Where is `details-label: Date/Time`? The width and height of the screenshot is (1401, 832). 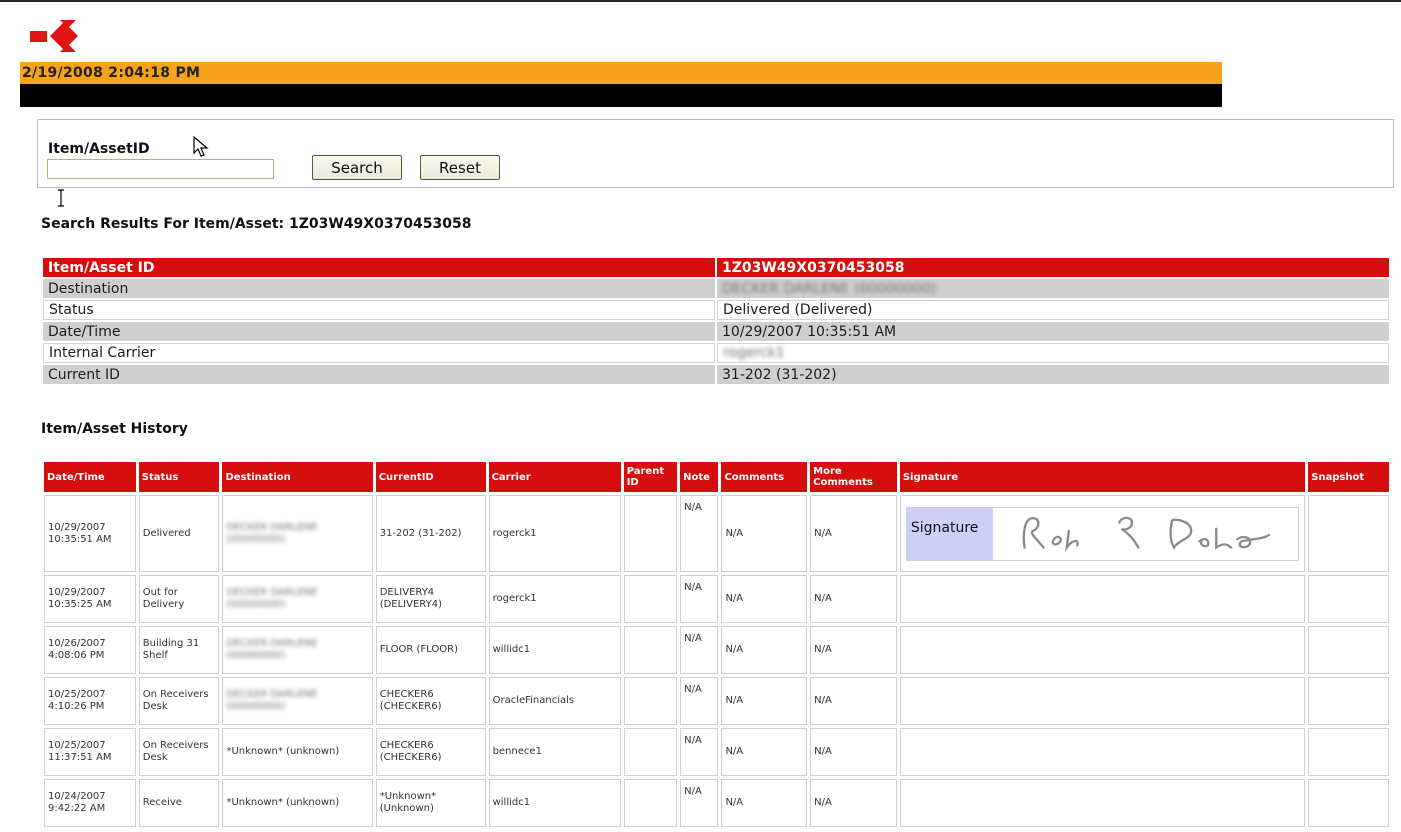
details-label: Date/Time is located at coordinates (379, 331).